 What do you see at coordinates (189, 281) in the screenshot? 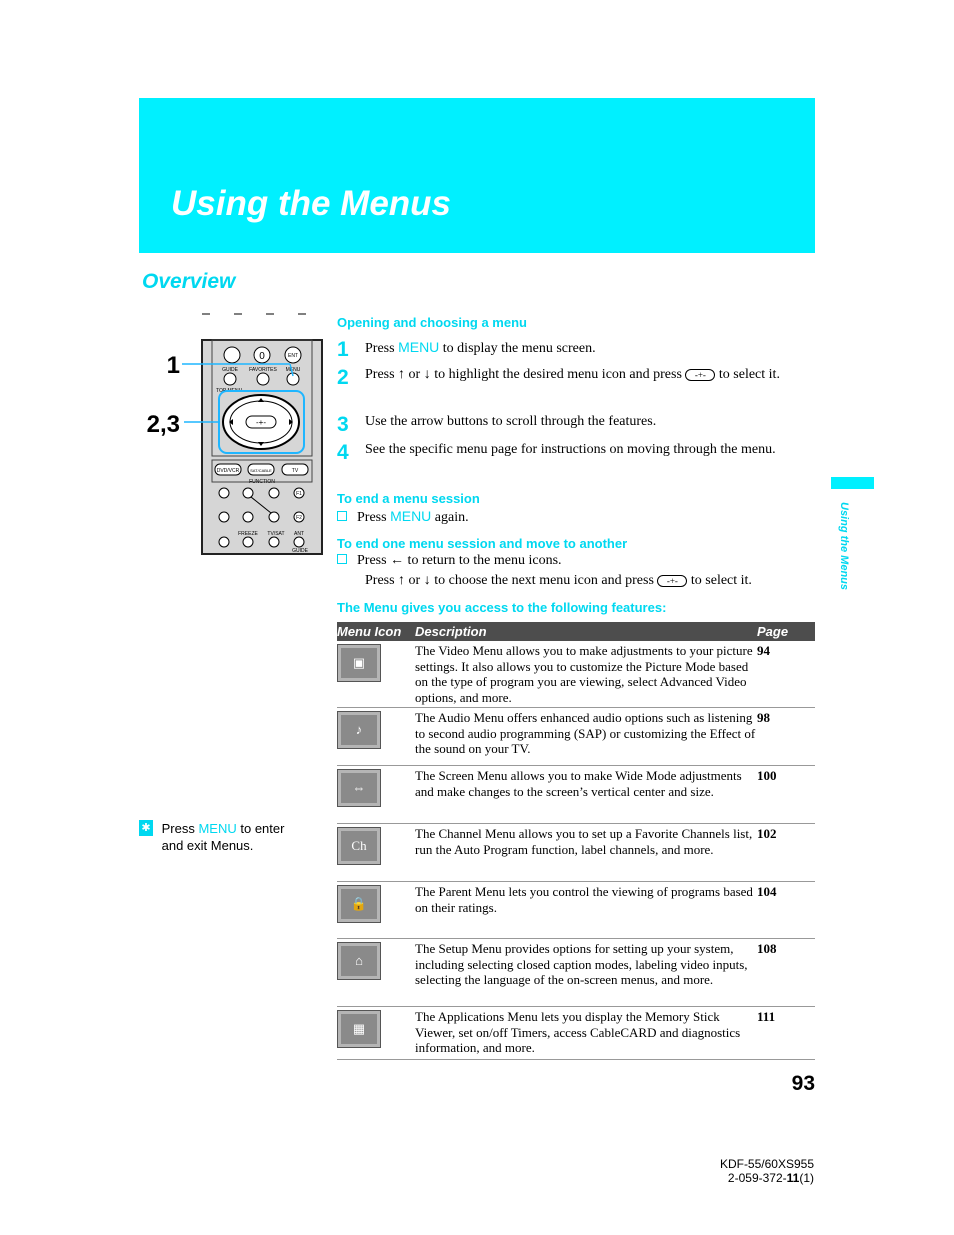
I see `section-title: Overview` at bounding box center [189, 281].